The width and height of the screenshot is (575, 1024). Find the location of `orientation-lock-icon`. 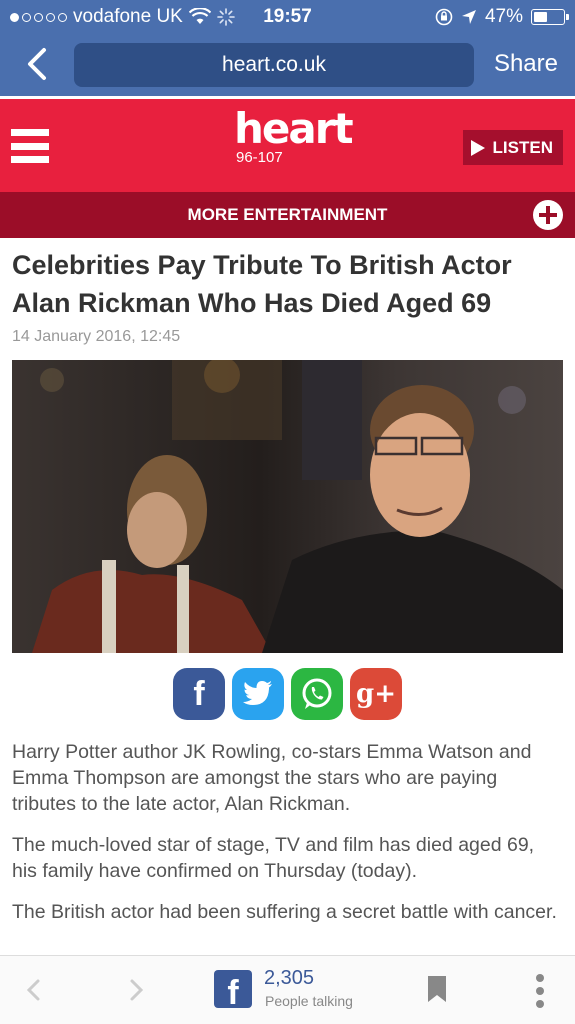

orientation-lock-icon is located at coordinates (444, 17).